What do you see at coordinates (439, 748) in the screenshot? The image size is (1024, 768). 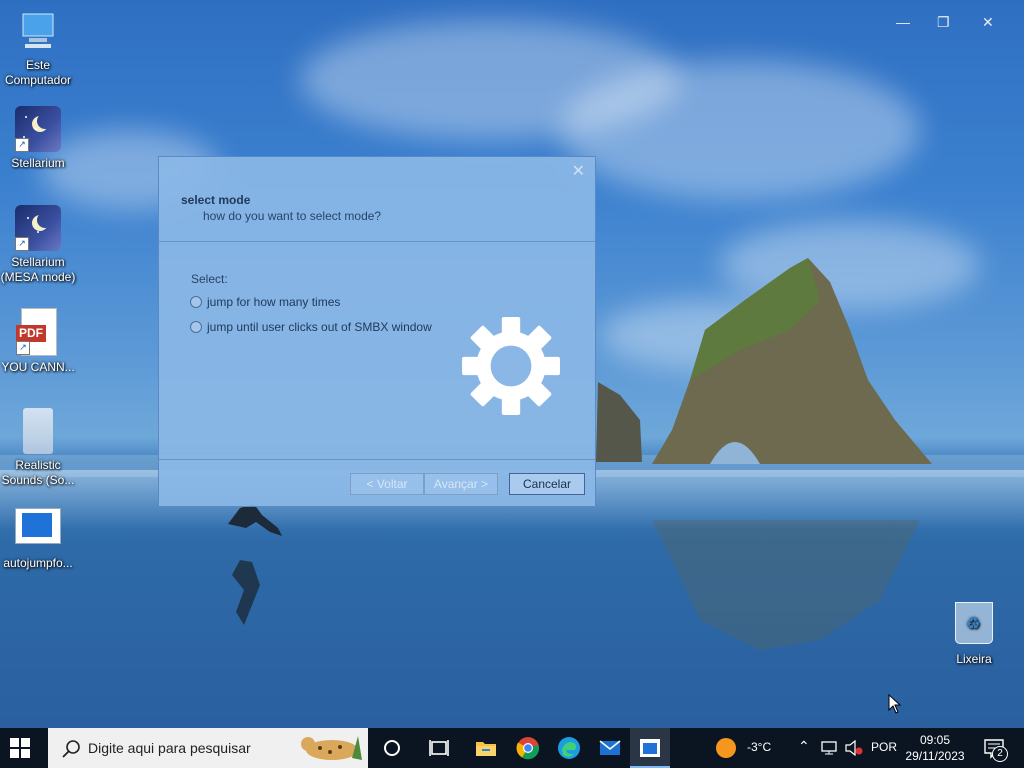 I see `task-view-icon` at bounding box center [439, 748].